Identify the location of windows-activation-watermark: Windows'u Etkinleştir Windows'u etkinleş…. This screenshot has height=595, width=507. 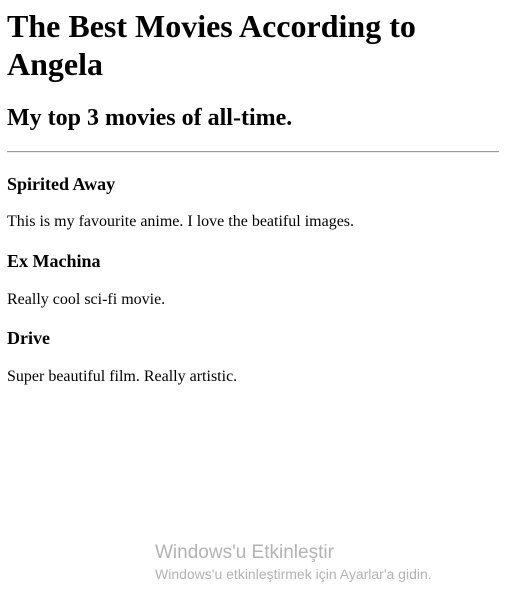
(293, 562).